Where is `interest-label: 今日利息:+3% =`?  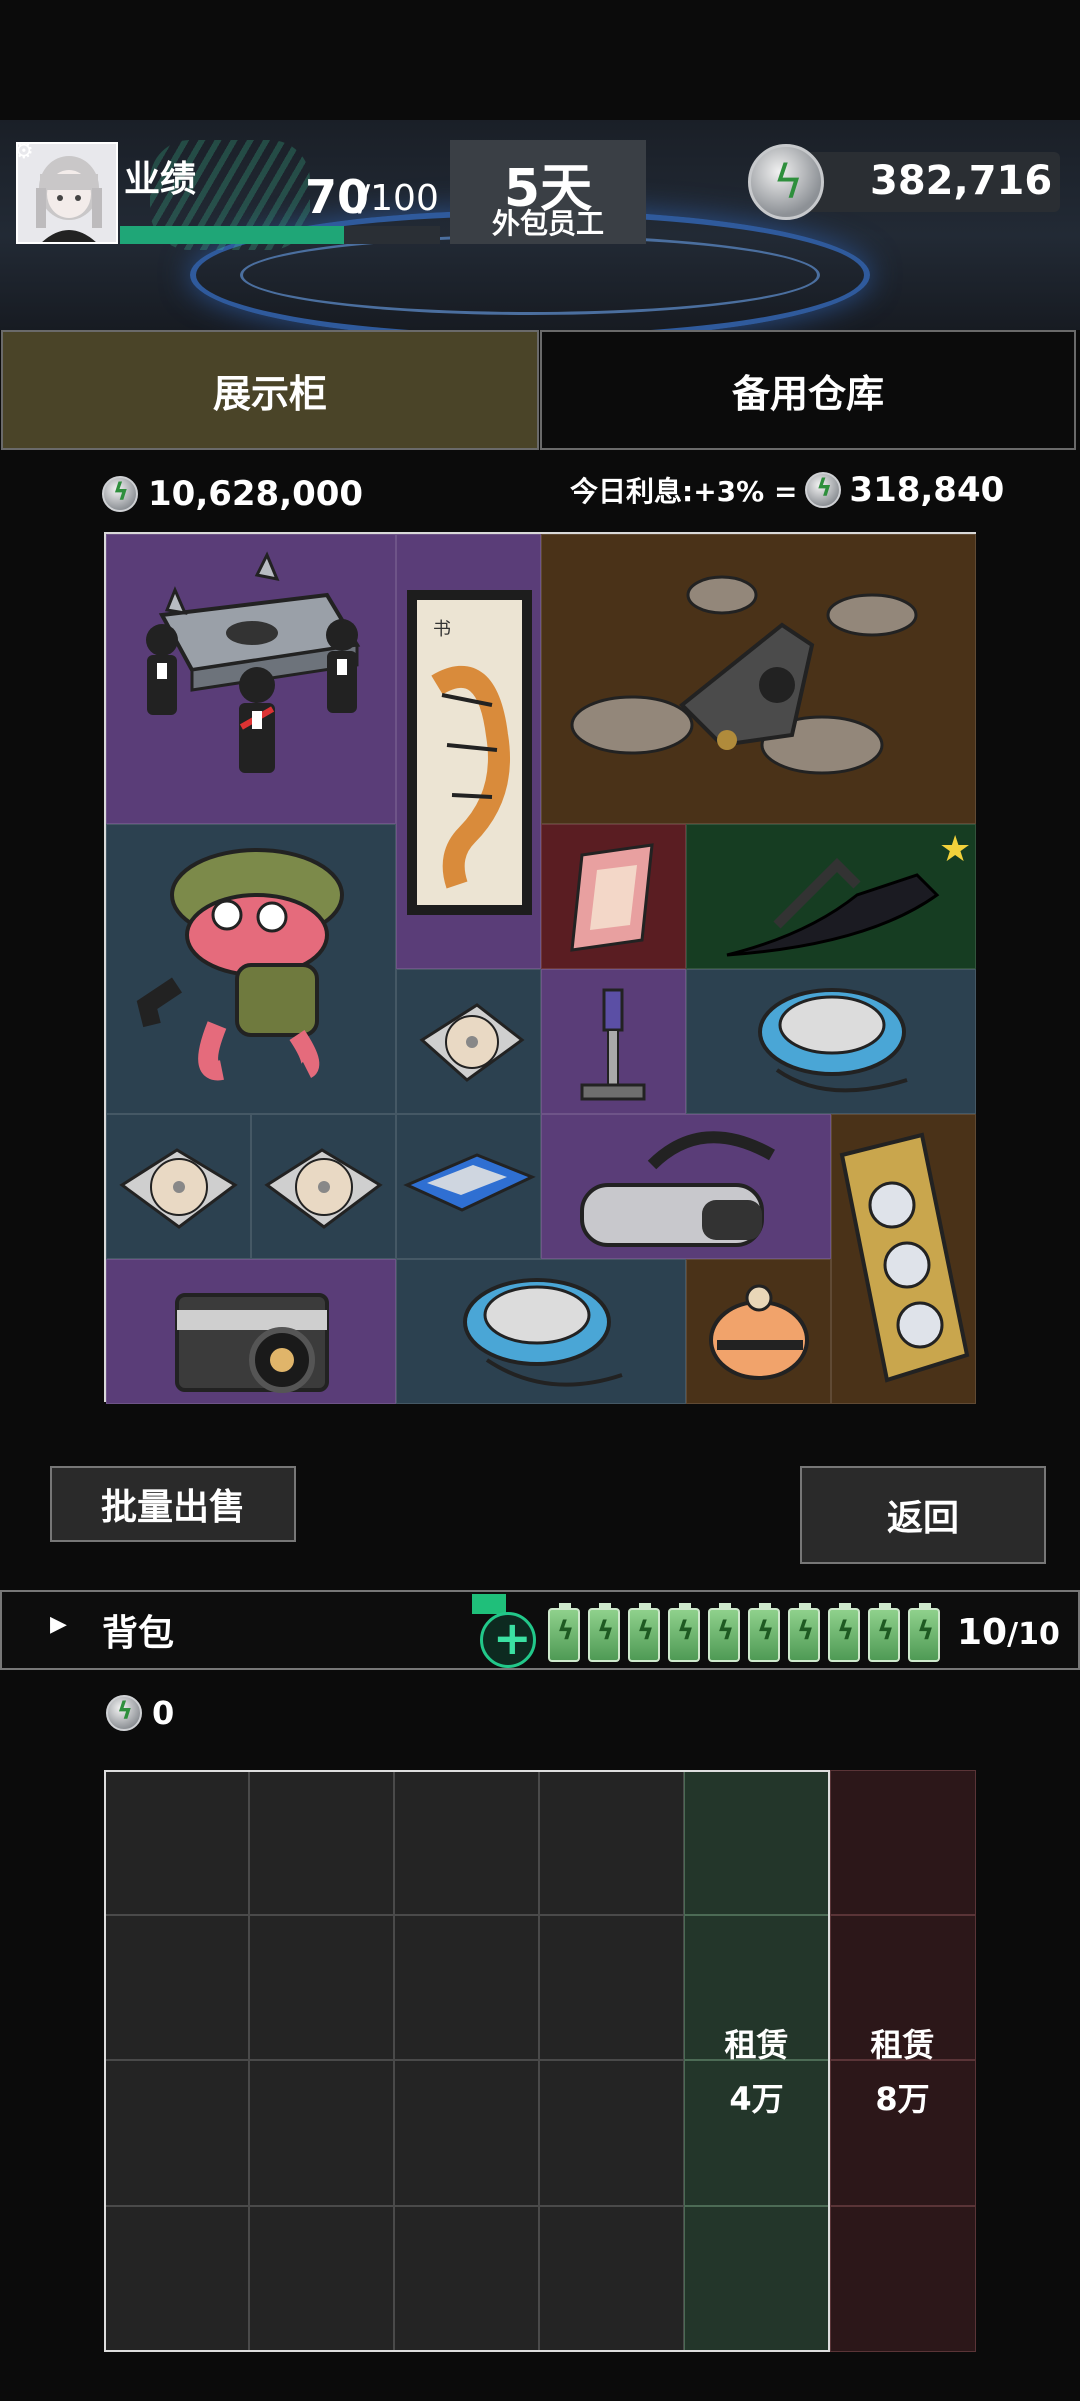 interest-label: 今日利息:+3% = is located at coordinates (684, 491).